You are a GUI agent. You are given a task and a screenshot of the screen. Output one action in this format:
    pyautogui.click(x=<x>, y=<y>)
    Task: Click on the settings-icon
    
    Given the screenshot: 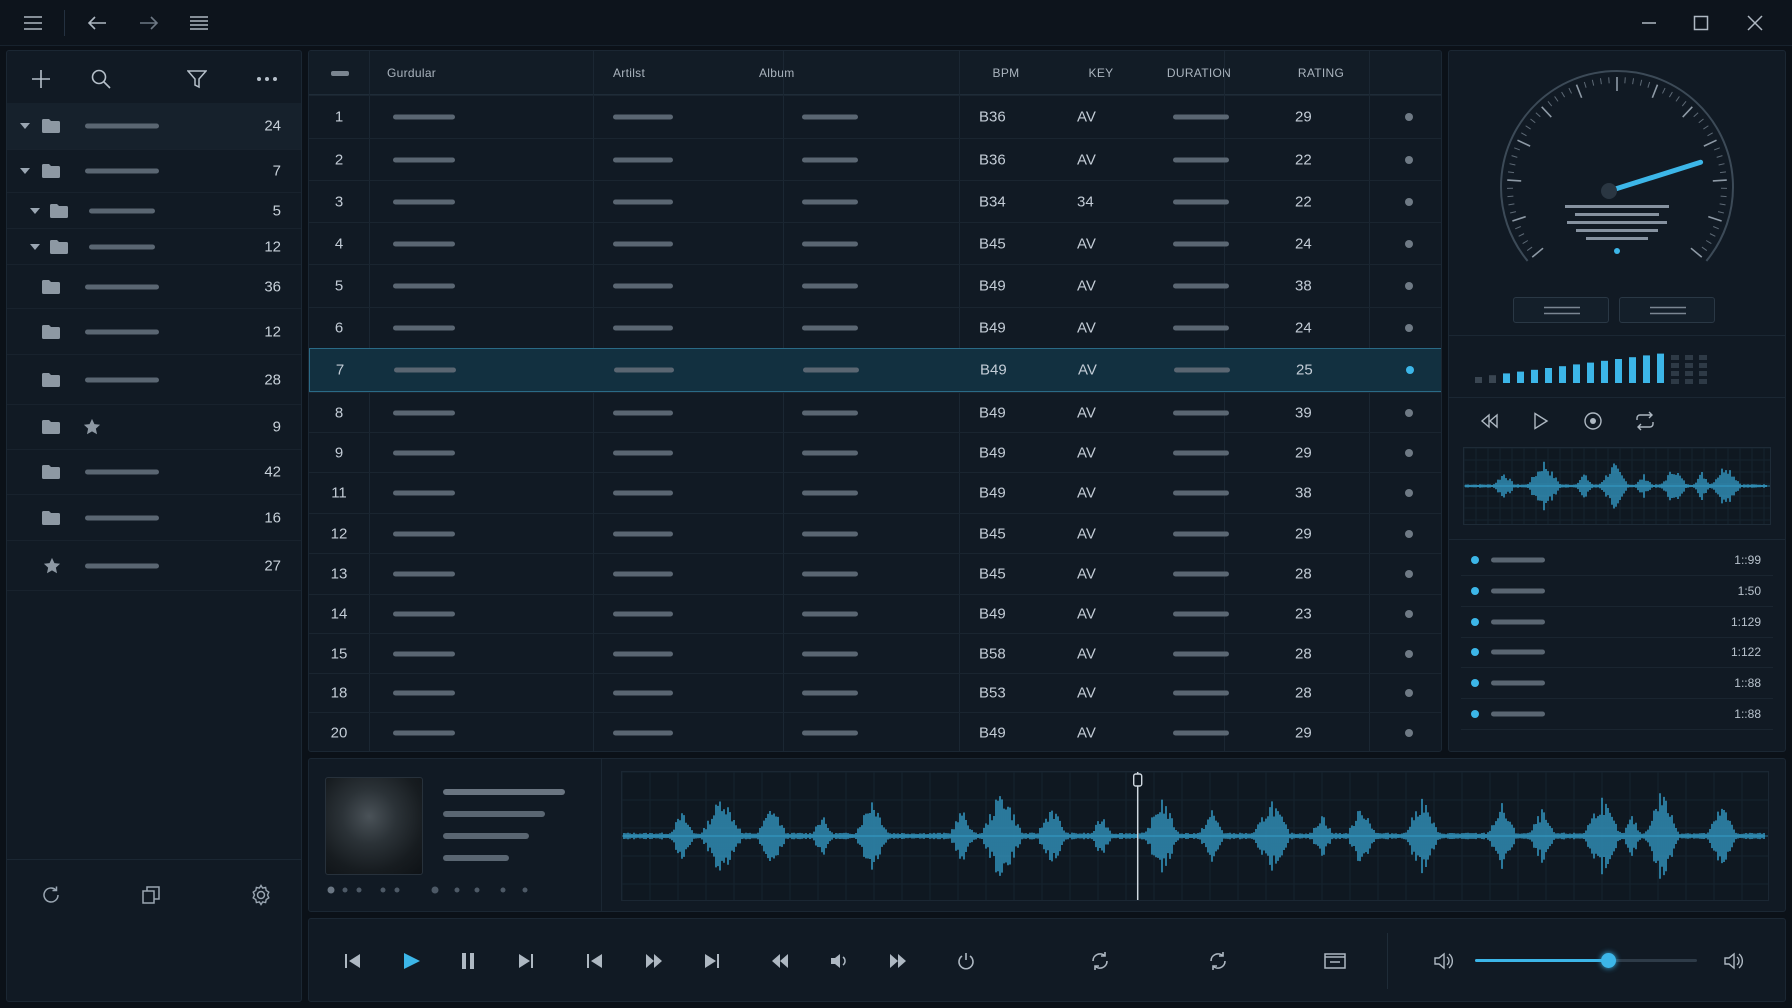 What is the action you would take?
    pyautogui.click(x=261, y=895)
    